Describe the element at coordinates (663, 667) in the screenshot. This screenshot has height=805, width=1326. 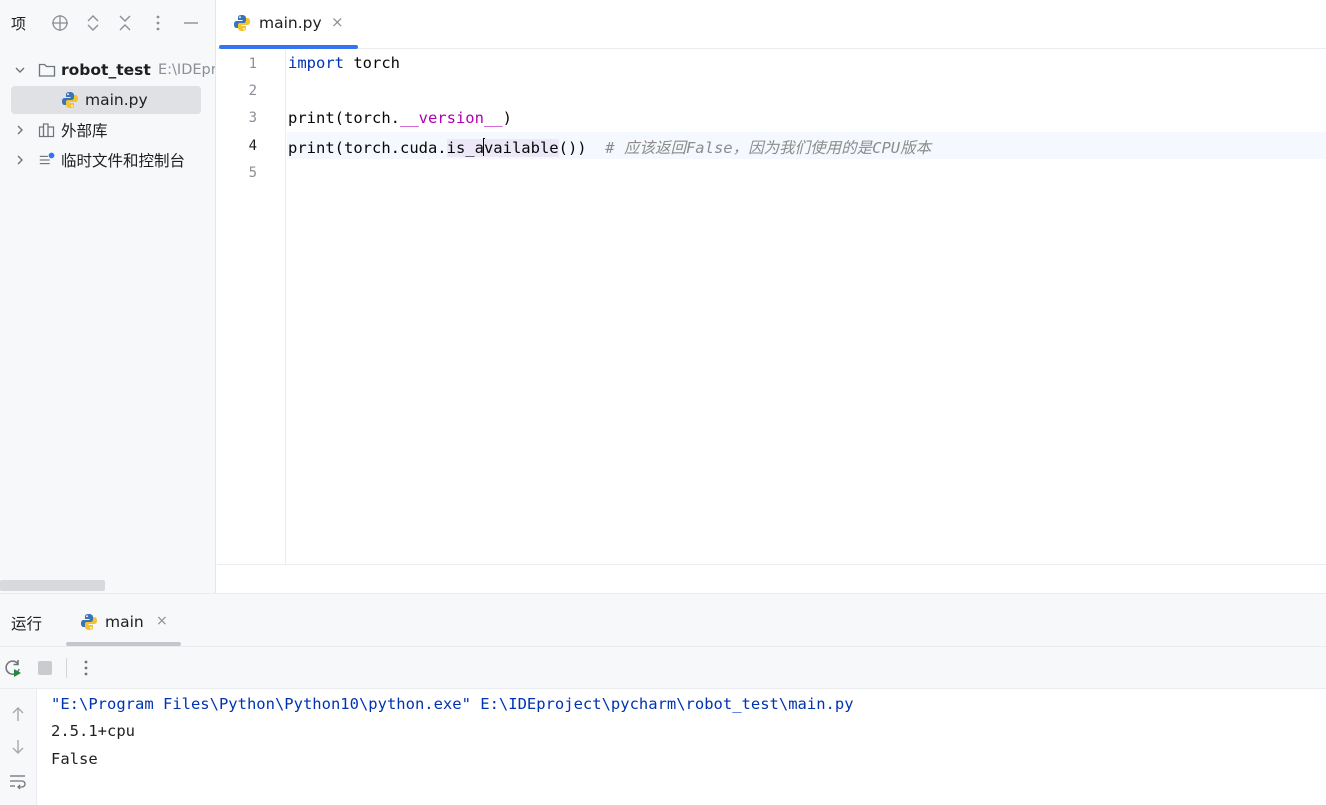
I see `run-toolbar` at that location.